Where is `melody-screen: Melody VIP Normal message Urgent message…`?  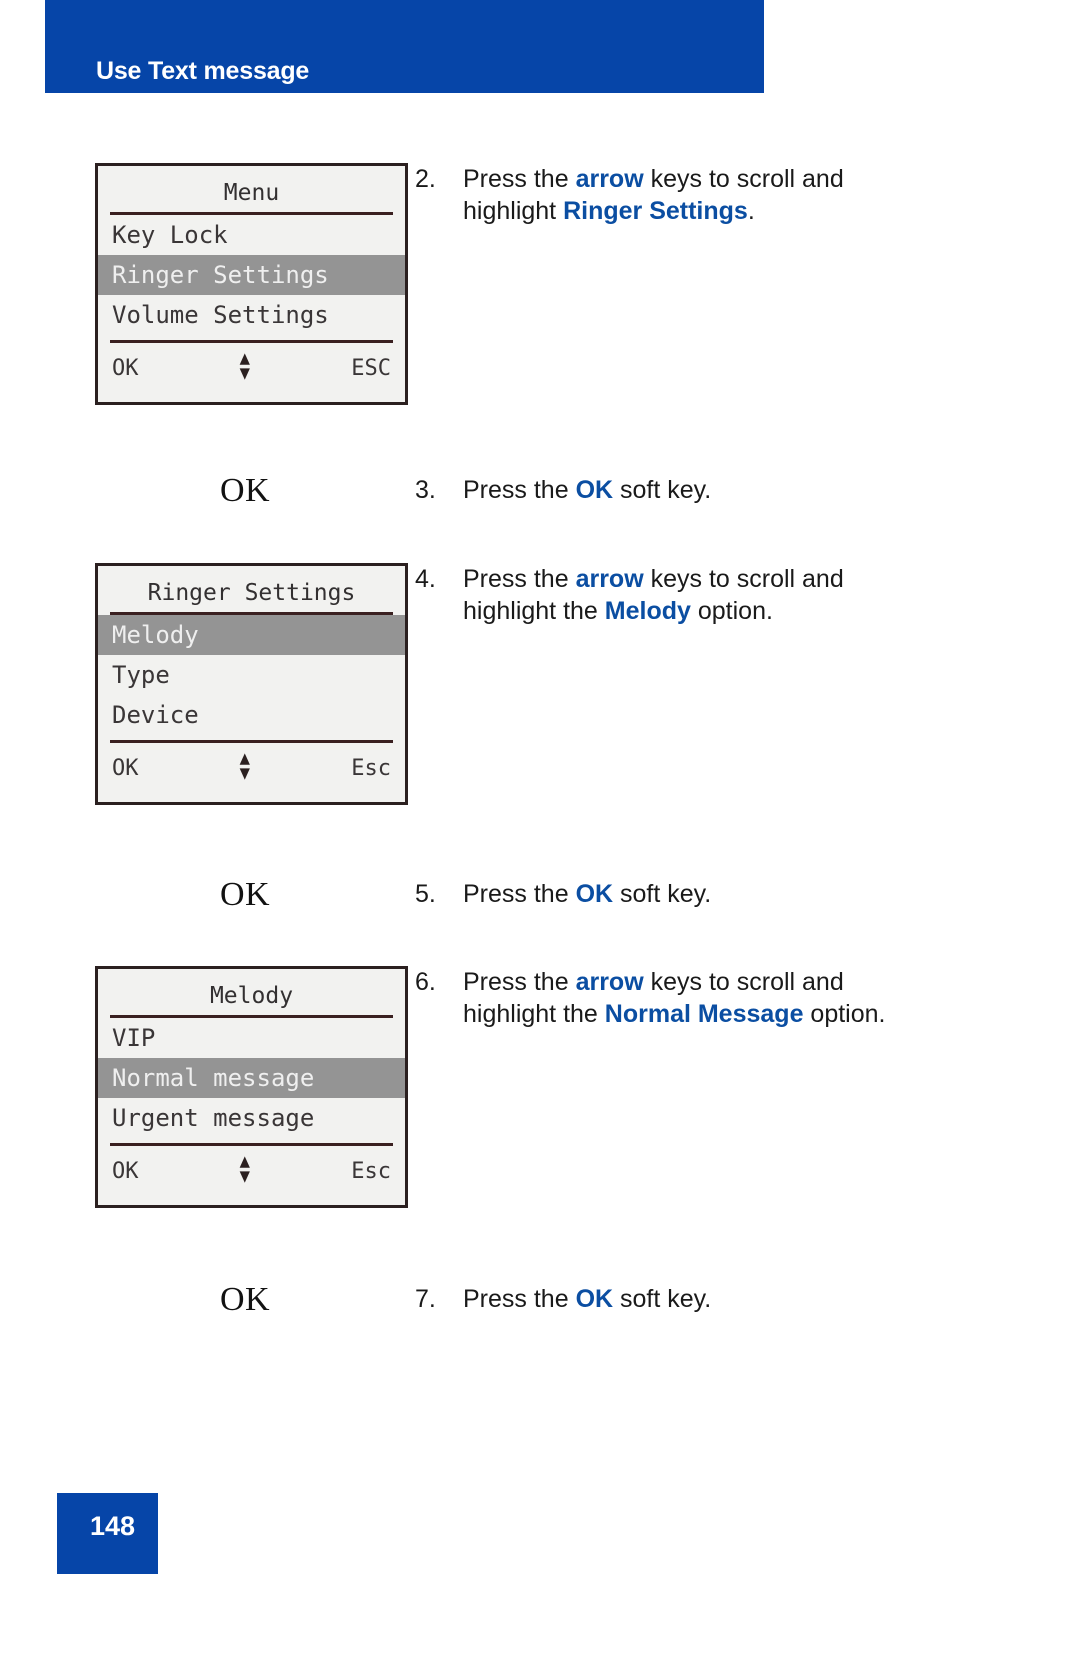
melody-screen: Melody VIP Normal message Urgent message… is located at coordinates (251, 1087).